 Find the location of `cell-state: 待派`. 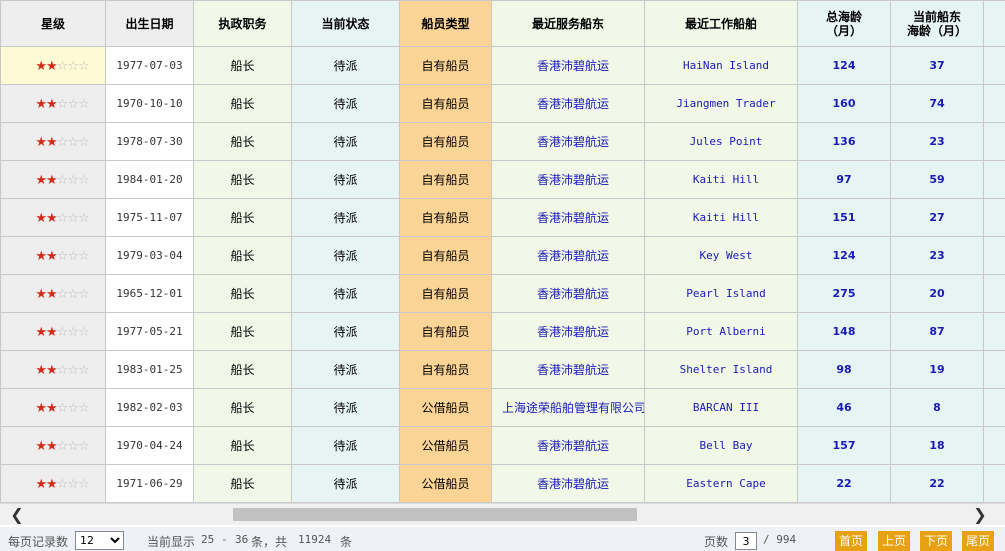

cell-state: 待派 is located at coordinates (345, 217).